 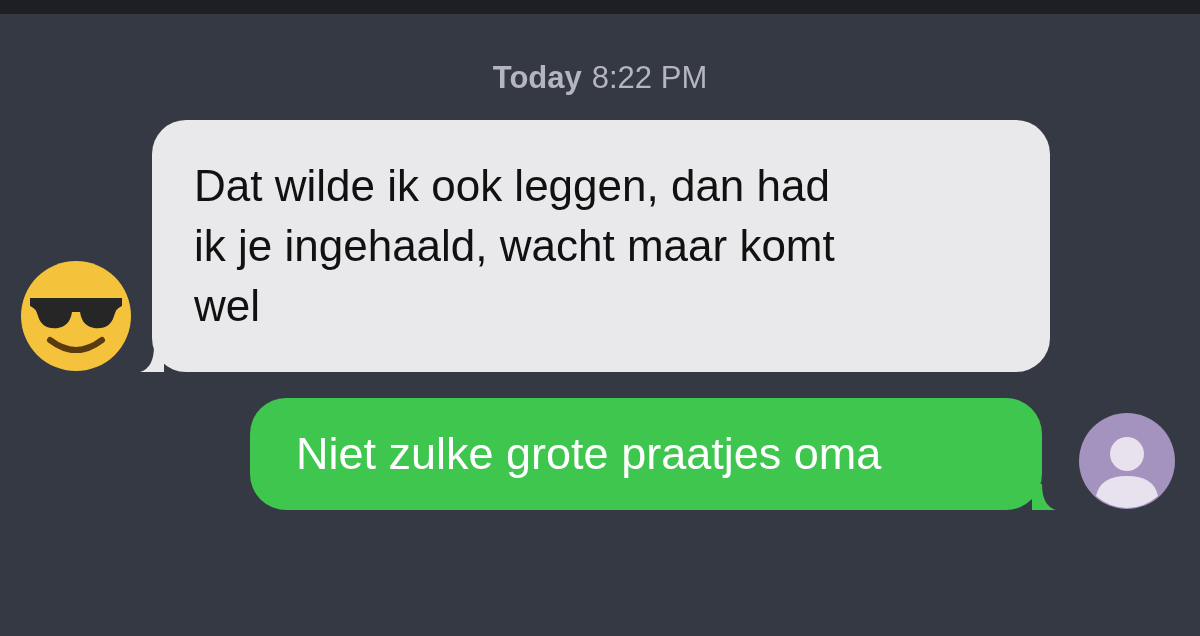 I want to click on avatar-icon, so click(x=1127, y=461).